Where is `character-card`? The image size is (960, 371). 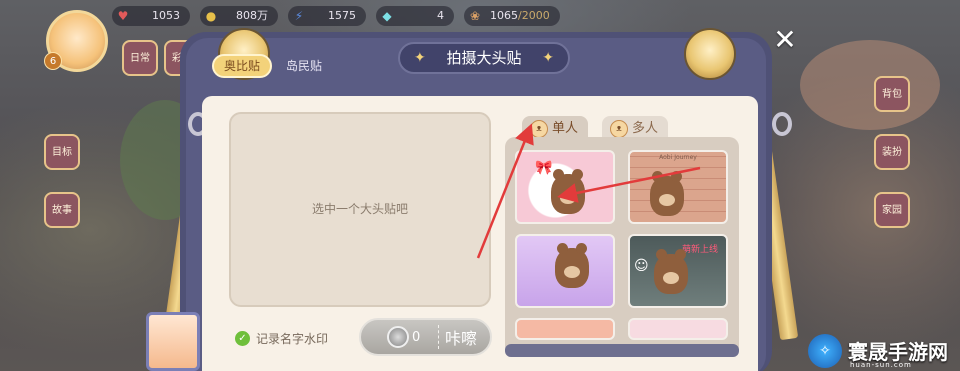 character-card is located at coordinates (173, 341).